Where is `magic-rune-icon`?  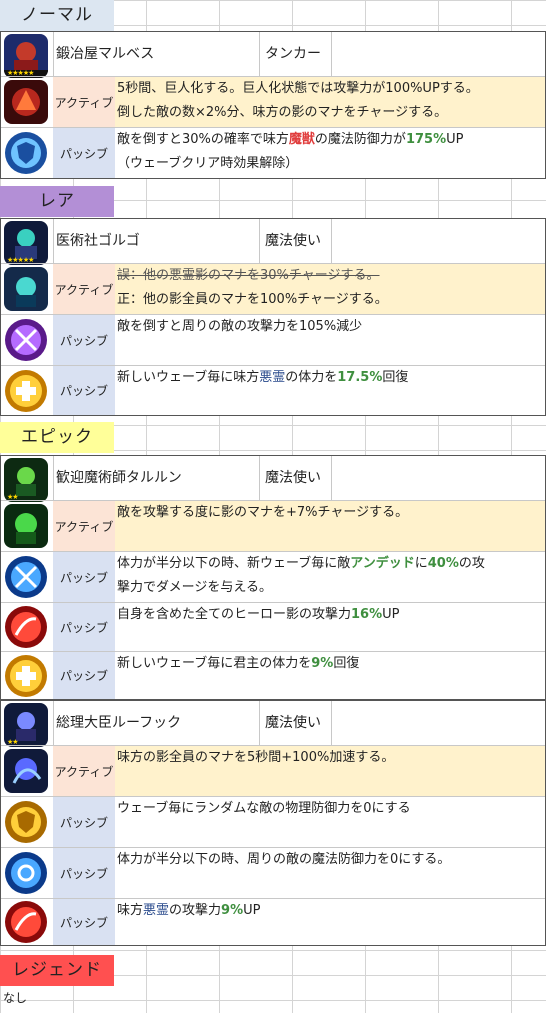 magic-rune-icon is located at coordinates (26, 873).